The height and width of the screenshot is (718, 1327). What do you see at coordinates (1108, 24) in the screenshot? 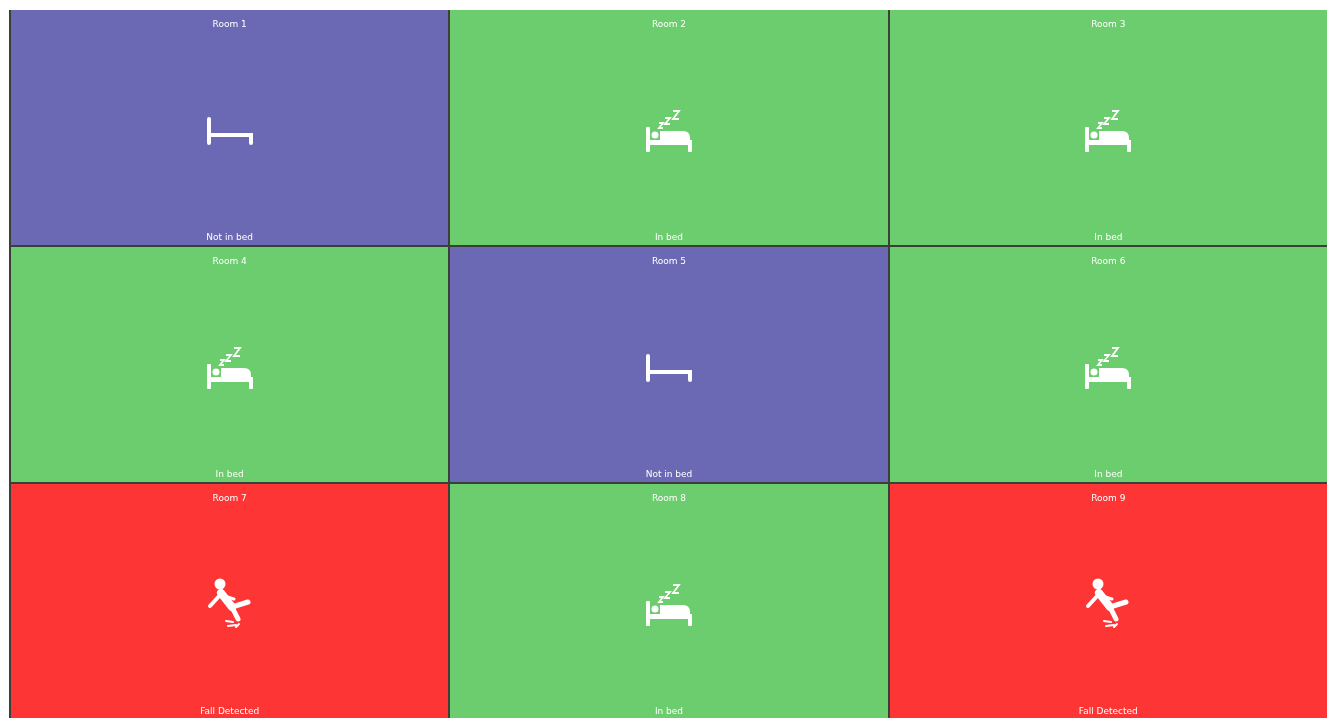
I see `room-title: Room 3` at bounding box center [1108, 24].